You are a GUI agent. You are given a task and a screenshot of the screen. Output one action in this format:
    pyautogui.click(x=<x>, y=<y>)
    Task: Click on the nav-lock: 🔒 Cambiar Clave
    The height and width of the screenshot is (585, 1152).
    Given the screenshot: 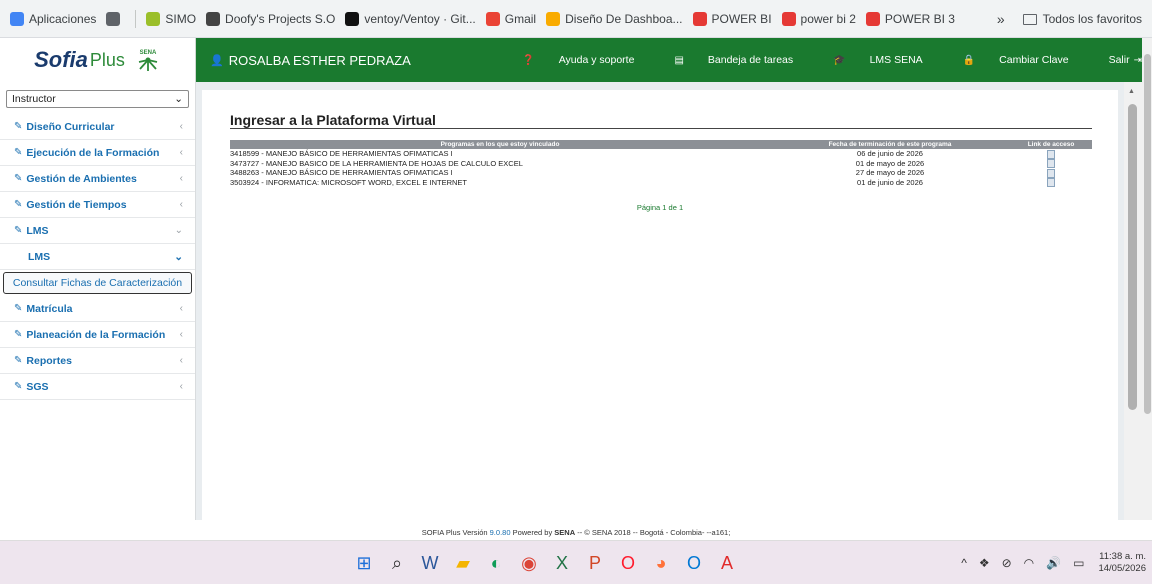 What is the action you would take?
    pyautogui.click(x=1006, y=60)
    